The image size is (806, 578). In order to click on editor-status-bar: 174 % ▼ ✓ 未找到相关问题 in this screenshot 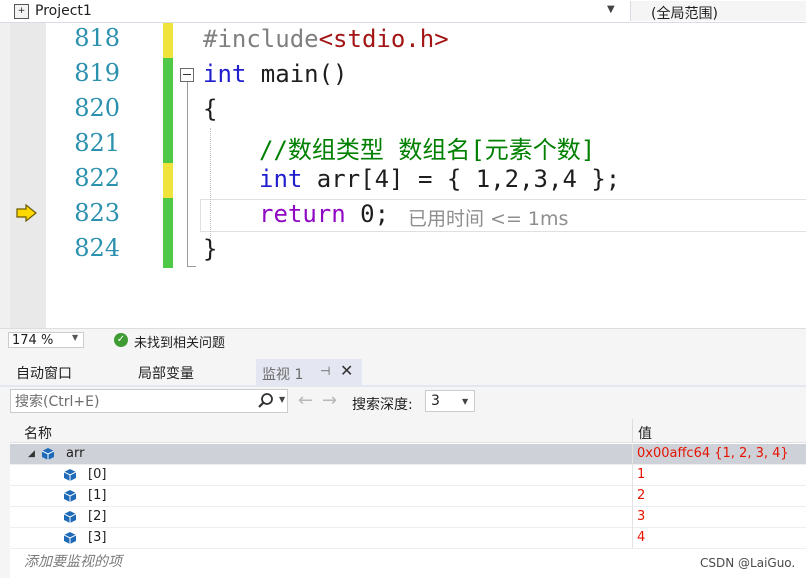, I will do `click(403, 339)`.